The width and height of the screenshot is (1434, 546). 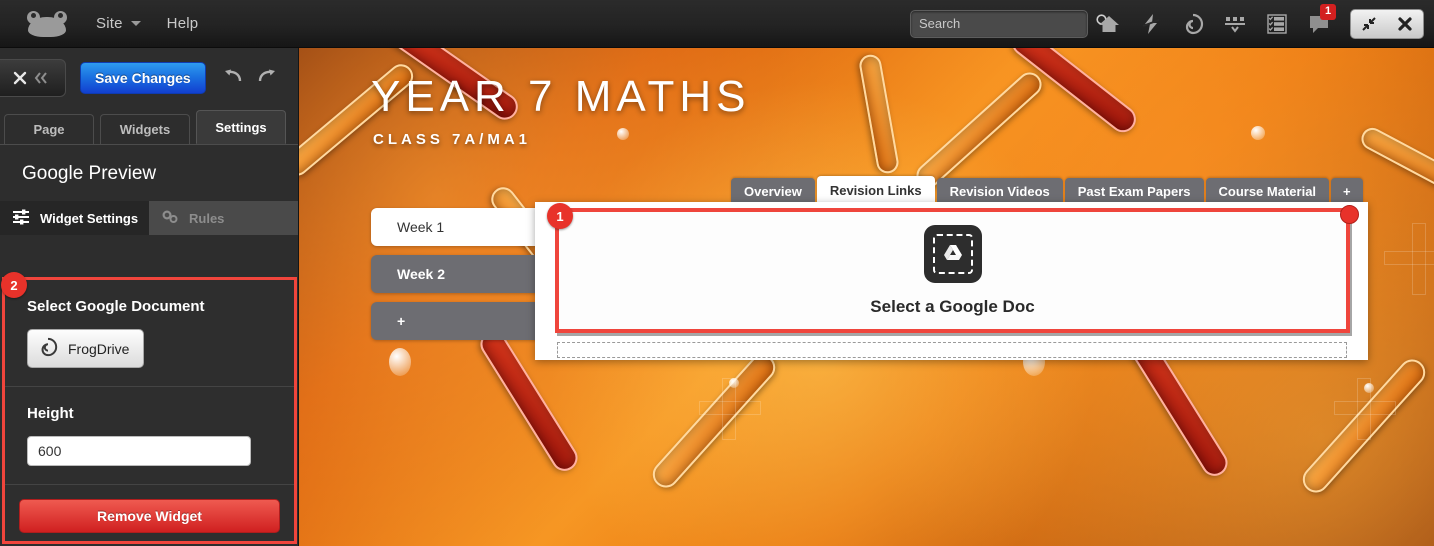 I want to click on editor-tabs: Page Widgets Settings, so click(x=149, y=126).